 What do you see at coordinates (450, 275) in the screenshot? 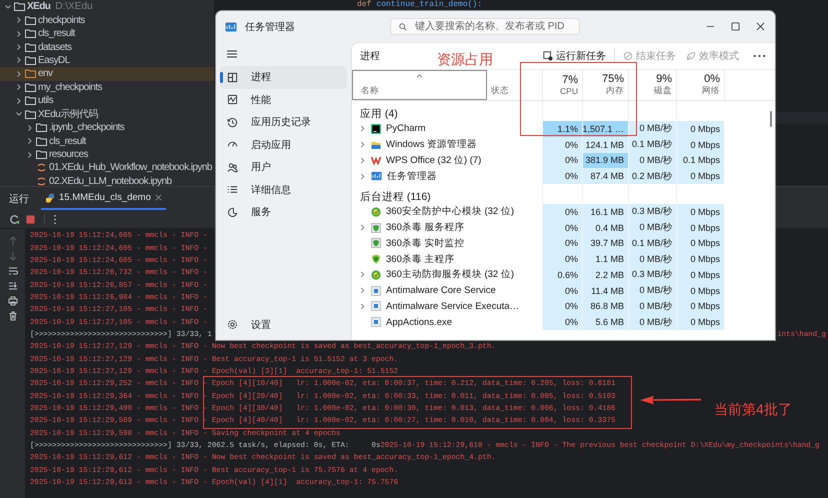
I see `process-name: 360主动防御服务模块 (32 位)` at bounding box center [450, 275].